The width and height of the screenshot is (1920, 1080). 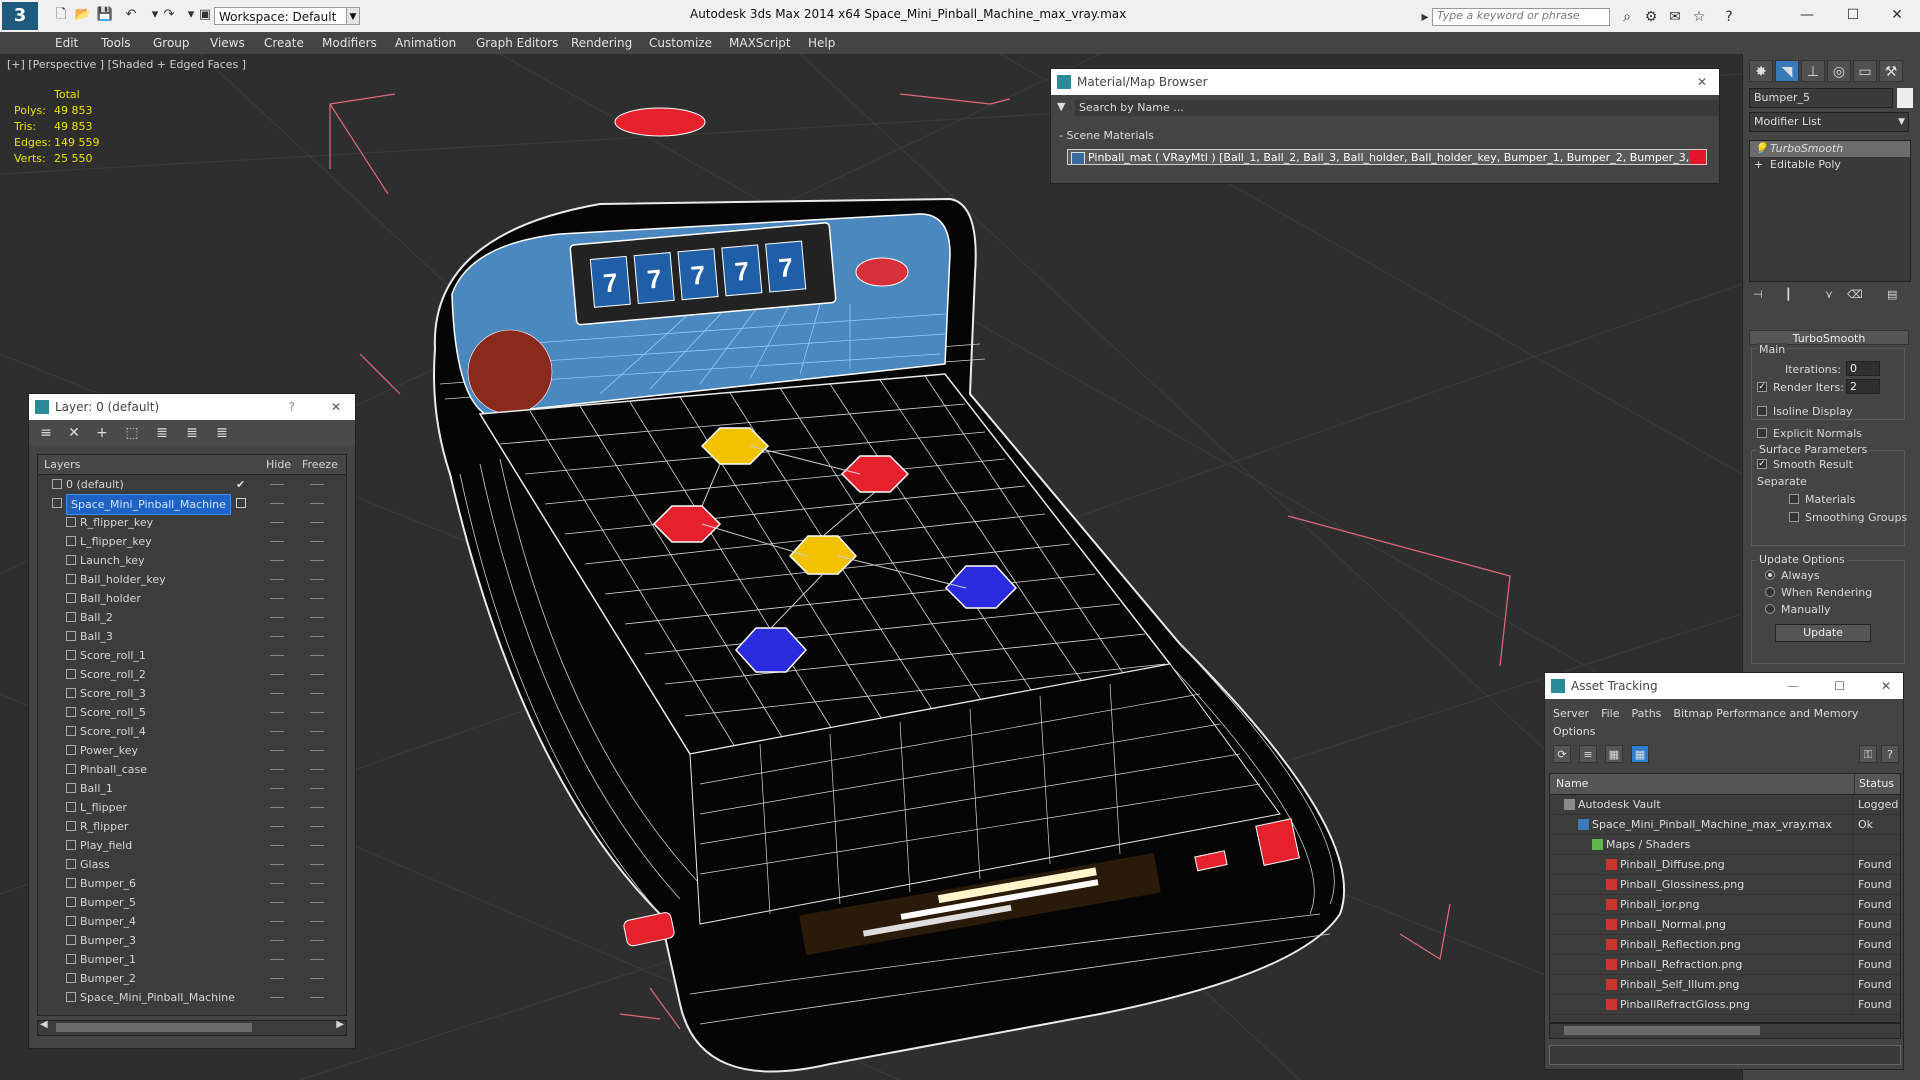 What do you see at coordinates (192, 693) in the screenshot?
I see `layer-row: Score_roll_3` at bounding box center [192, 693].